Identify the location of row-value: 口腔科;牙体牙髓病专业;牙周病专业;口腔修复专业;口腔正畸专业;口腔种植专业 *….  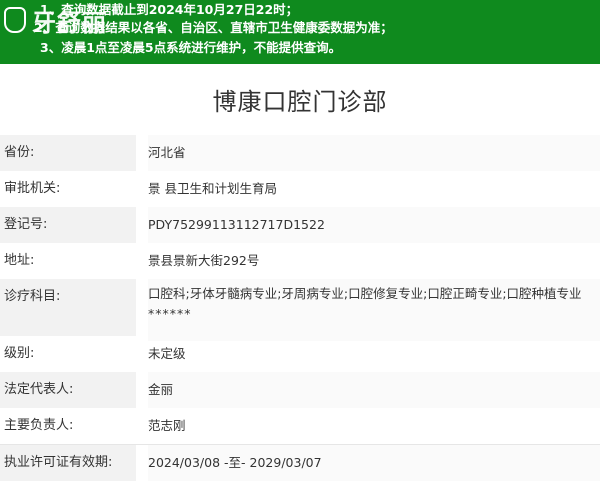
(374, 310).